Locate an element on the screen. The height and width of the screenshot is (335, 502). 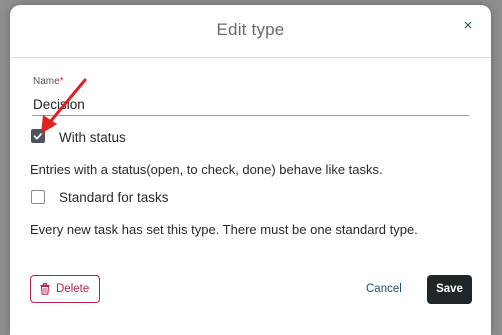
name-field-label: Name* is located at coordinates (48, 81).